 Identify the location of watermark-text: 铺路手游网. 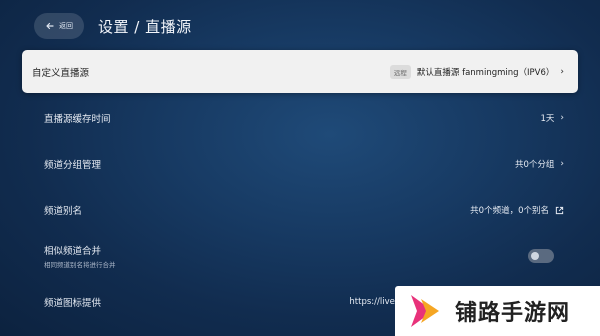
(513, 313).